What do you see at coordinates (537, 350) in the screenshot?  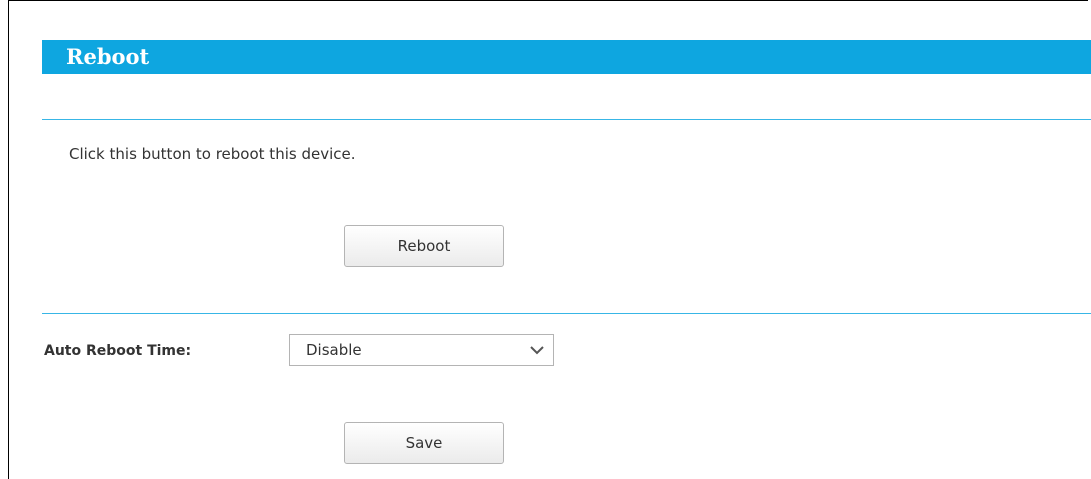 I see `chevron-down-icon` at bounding box center [537, 350].